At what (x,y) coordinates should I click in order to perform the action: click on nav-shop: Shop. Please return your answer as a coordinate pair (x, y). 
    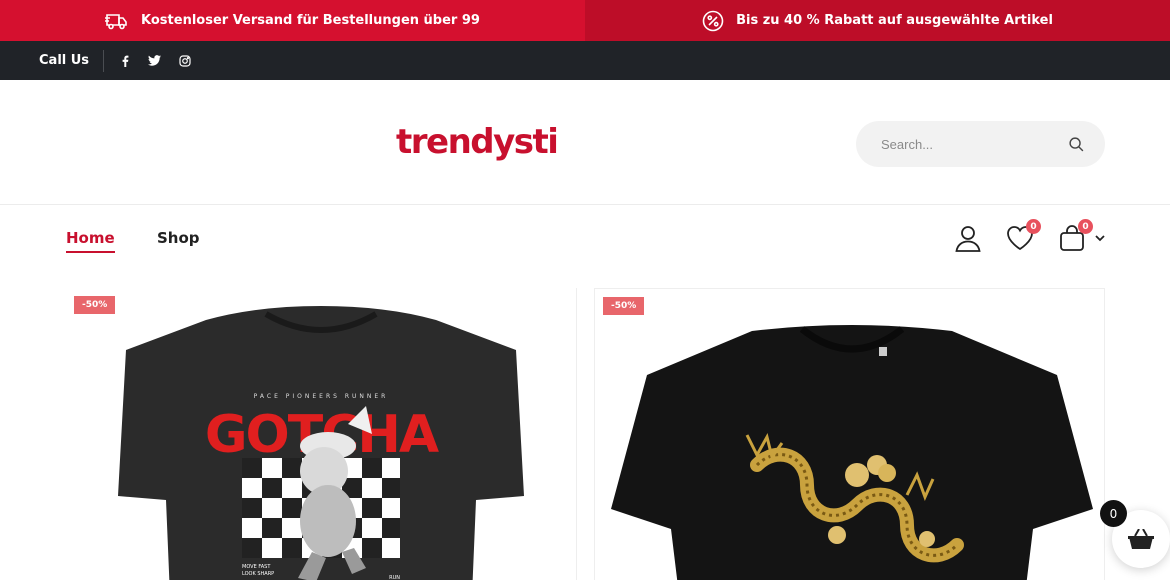
    Looking at the image, I should click on (178, 238).